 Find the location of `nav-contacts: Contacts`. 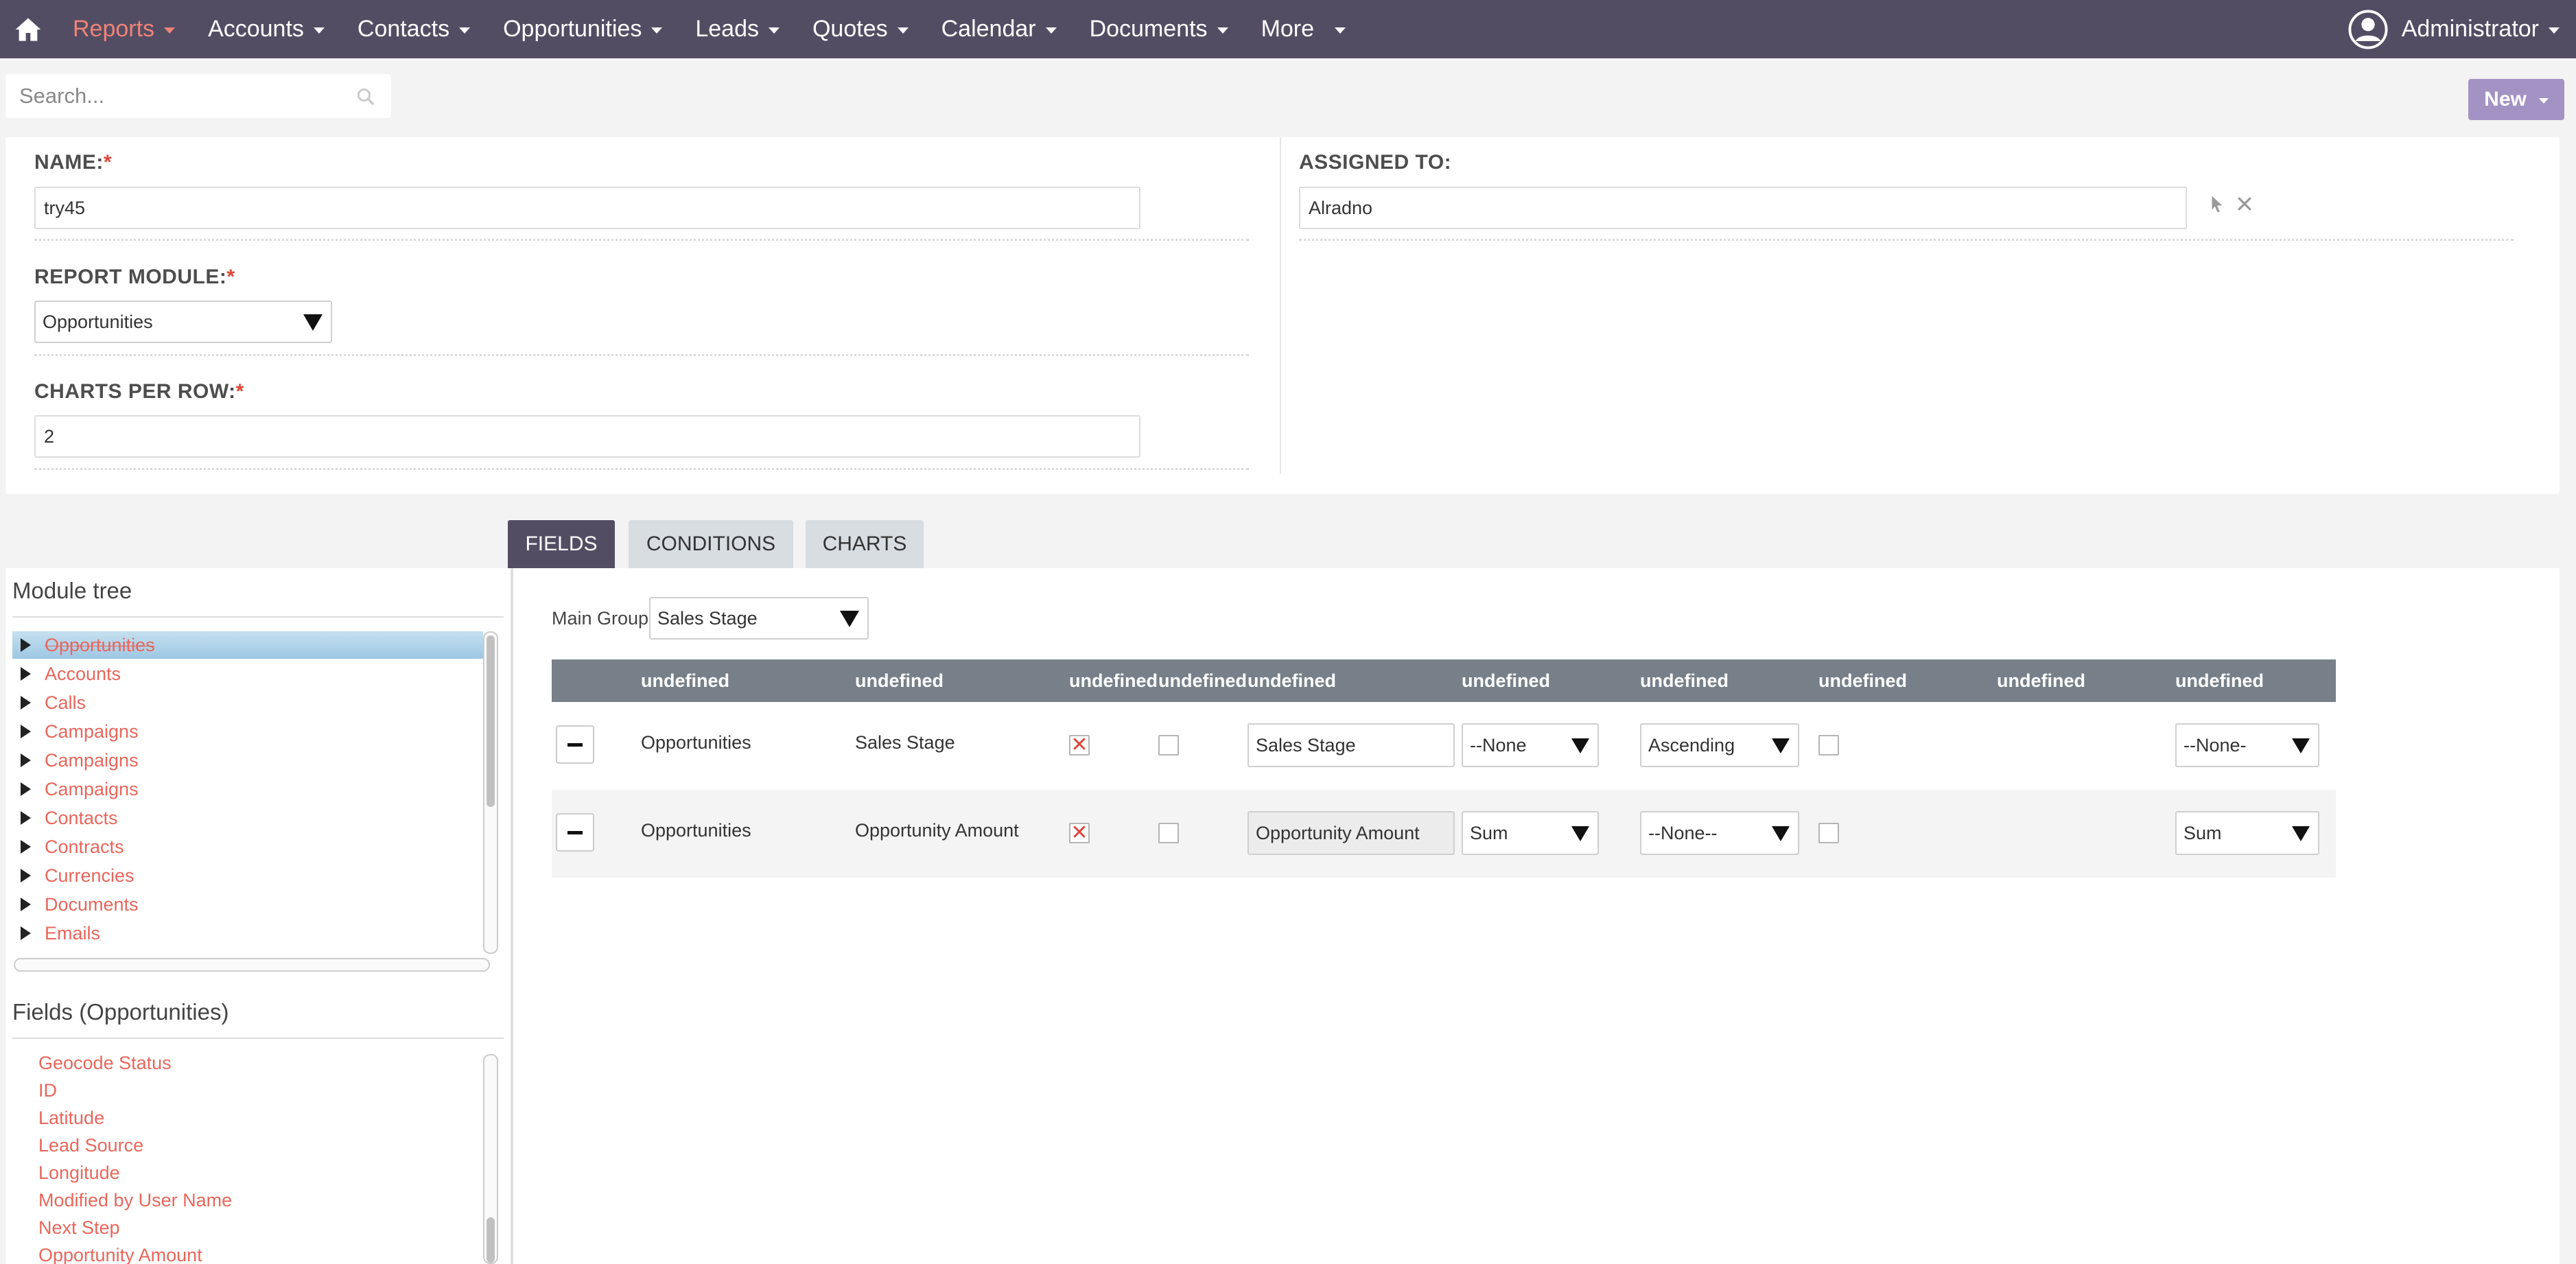

nav-contacts: Contacts is located at coordinates (414, 29).